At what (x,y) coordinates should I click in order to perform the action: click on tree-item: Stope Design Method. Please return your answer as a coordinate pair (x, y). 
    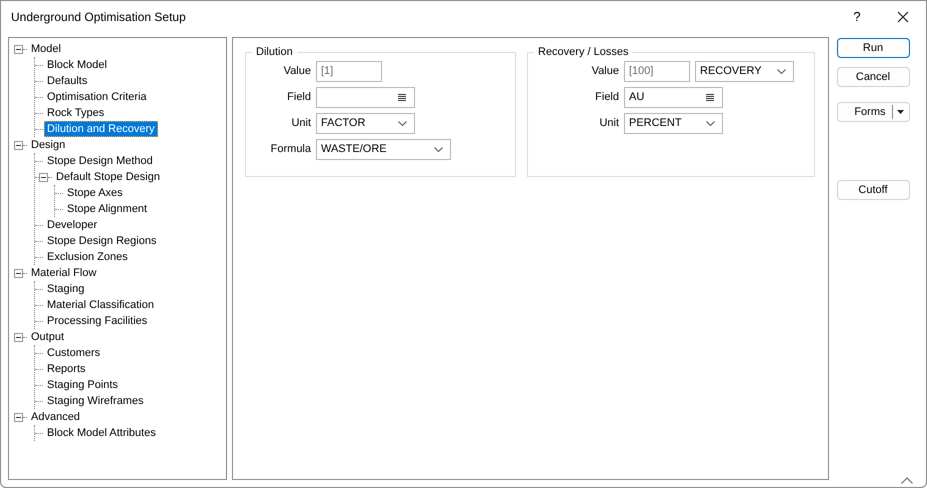
    Looking at the image, I should click on (100, 161).